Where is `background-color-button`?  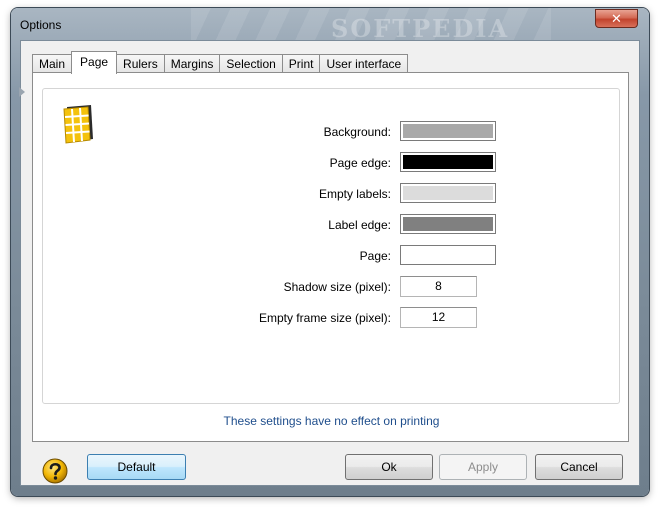 background-color-button is located at coordinates (448, 131).